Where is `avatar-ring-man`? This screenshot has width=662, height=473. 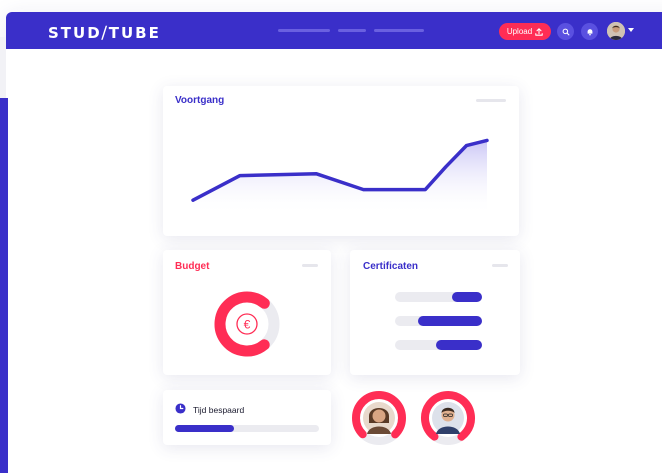
avatar-ring-man is located at coordinates (448, 418).